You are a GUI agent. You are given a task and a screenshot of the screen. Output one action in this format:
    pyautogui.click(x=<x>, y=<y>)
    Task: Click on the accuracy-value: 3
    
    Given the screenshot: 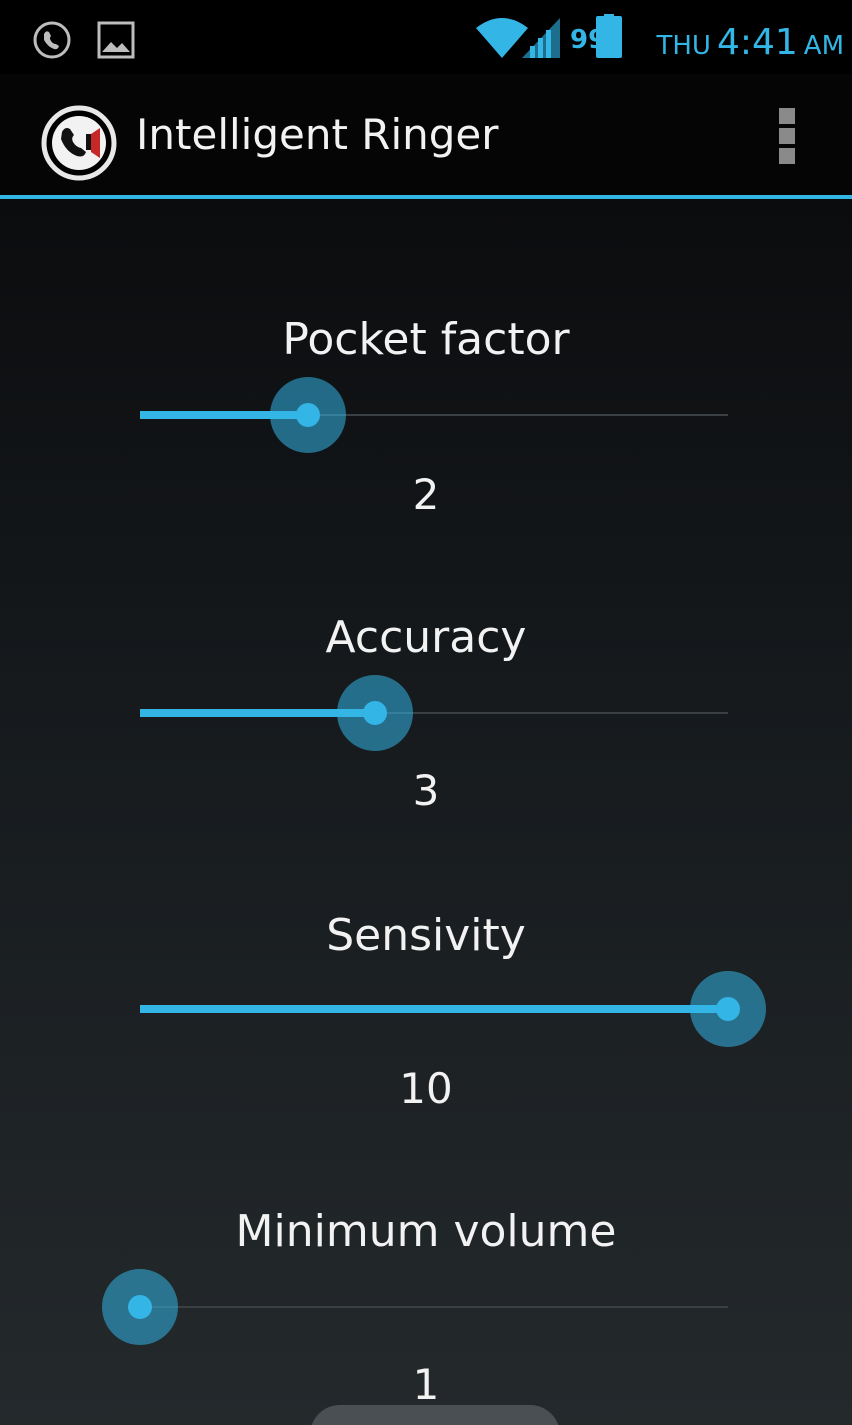 What is the action you would take?
    pyautogui.click(x=426, y=790)
    